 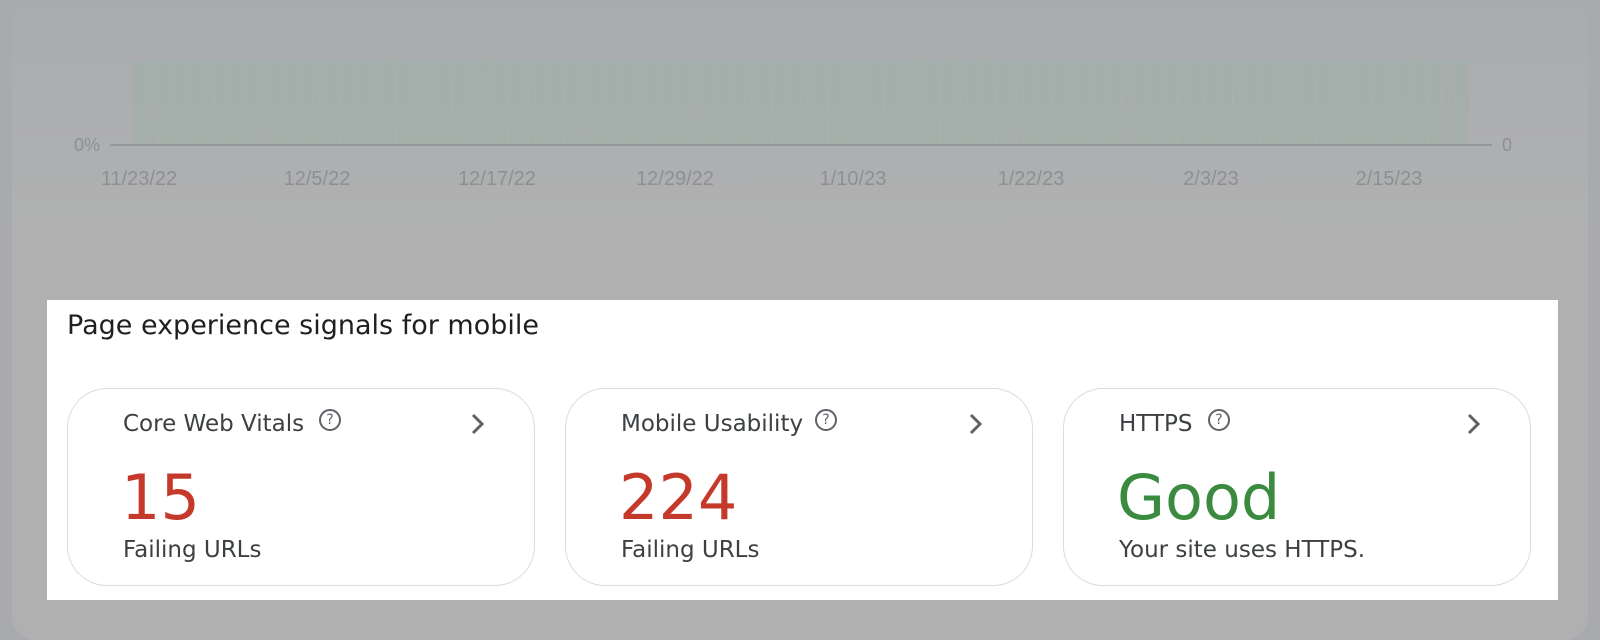 I want to click on x-tick-label: 1/10/23, so click(x=853, y=179).